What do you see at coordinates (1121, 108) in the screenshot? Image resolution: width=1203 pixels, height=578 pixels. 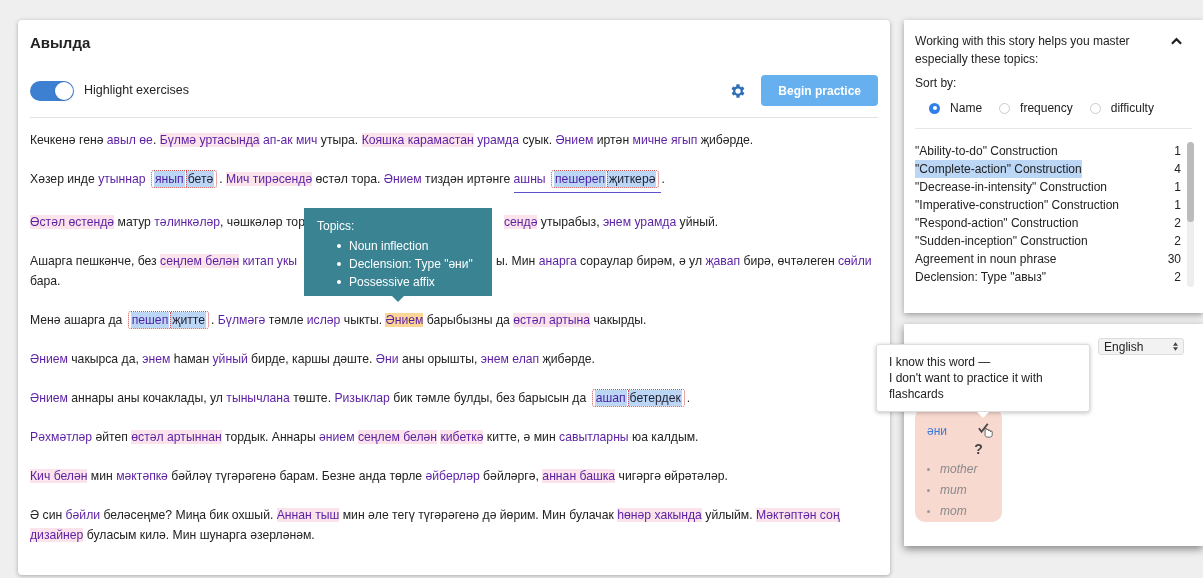 I see `sort-radio: difficulty` at bounding box center [1121, 108].